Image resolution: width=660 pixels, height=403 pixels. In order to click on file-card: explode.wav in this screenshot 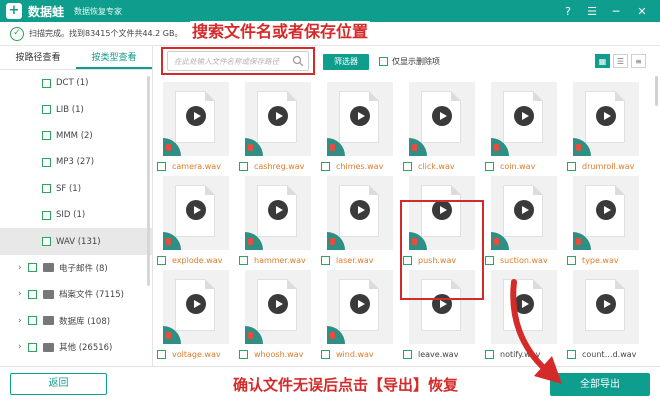, I will do `click(196, 224)`.